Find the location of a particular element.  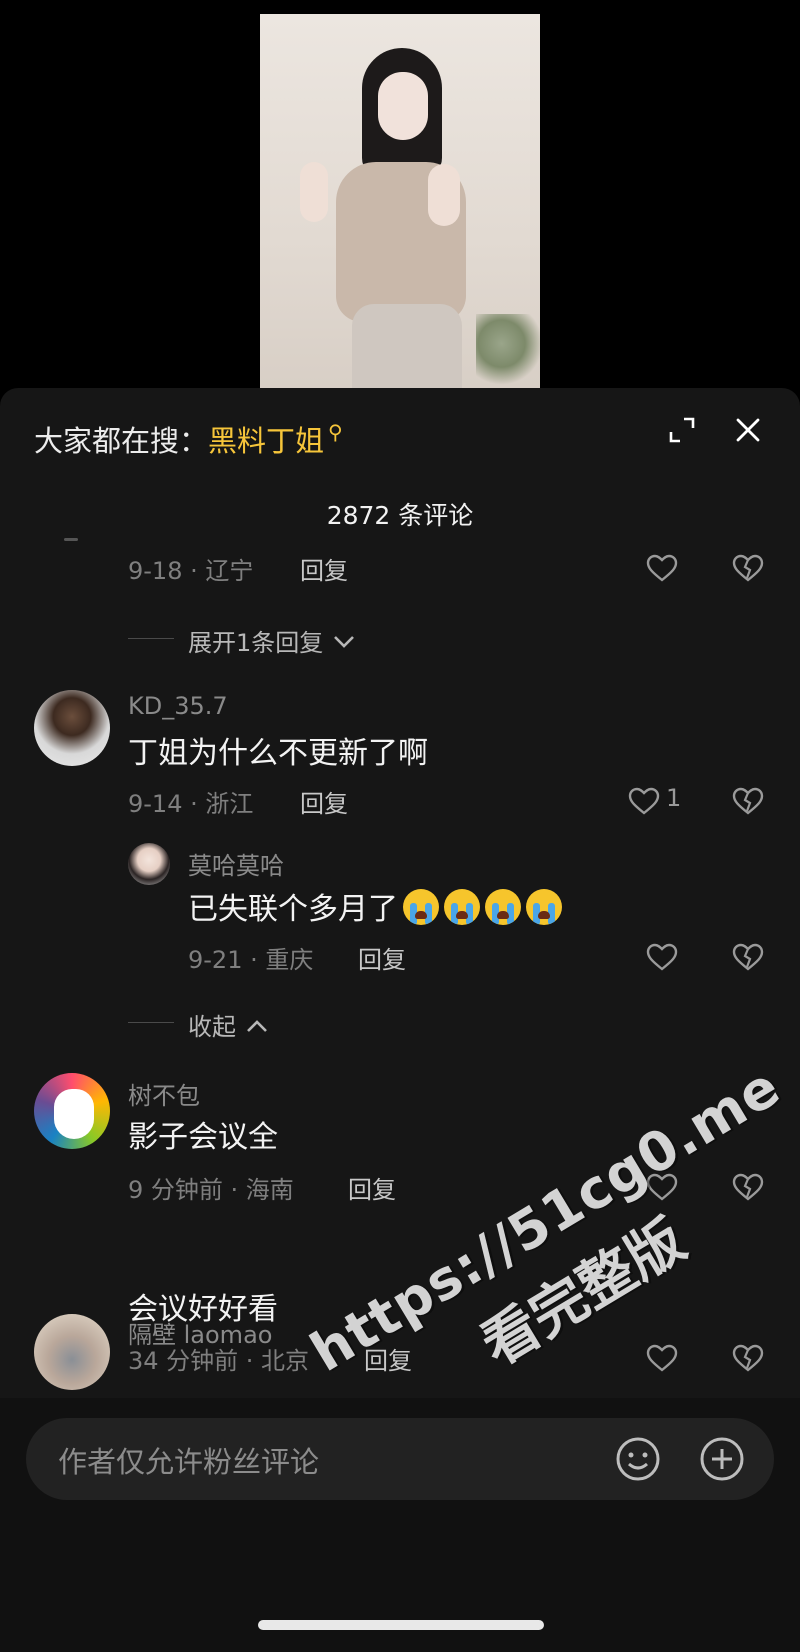

expand-replies-button: 展开1条回复 is located at coordinates (271, 640).